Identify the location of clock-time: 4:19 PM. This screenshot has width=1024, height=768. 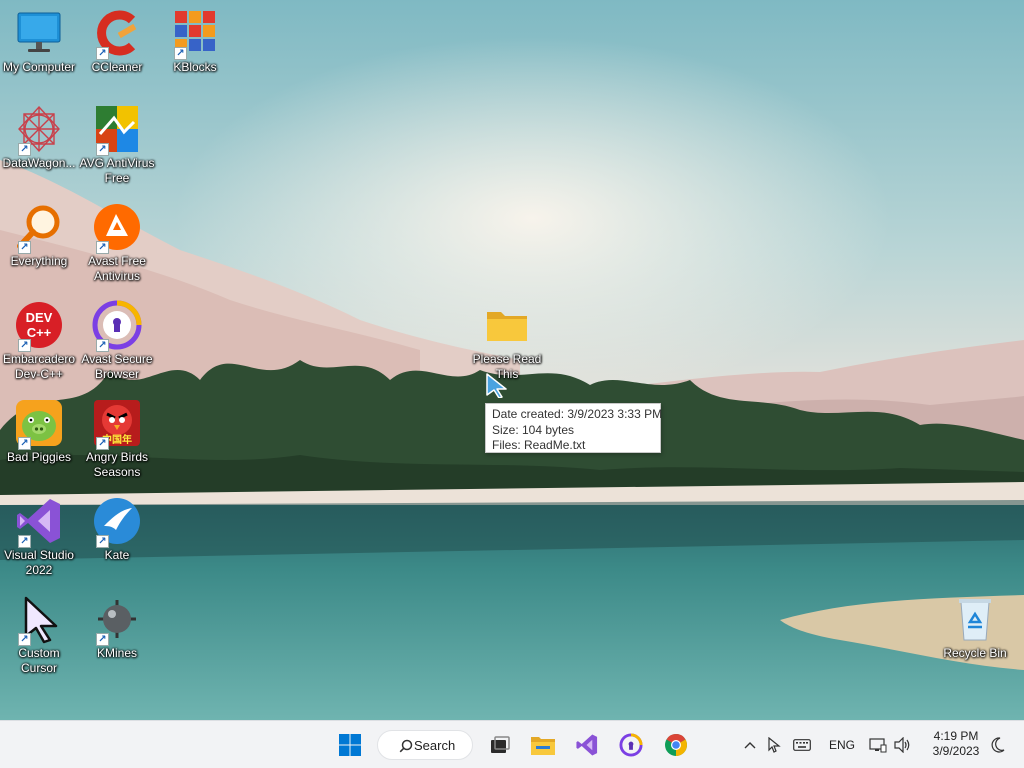
(956, 736).